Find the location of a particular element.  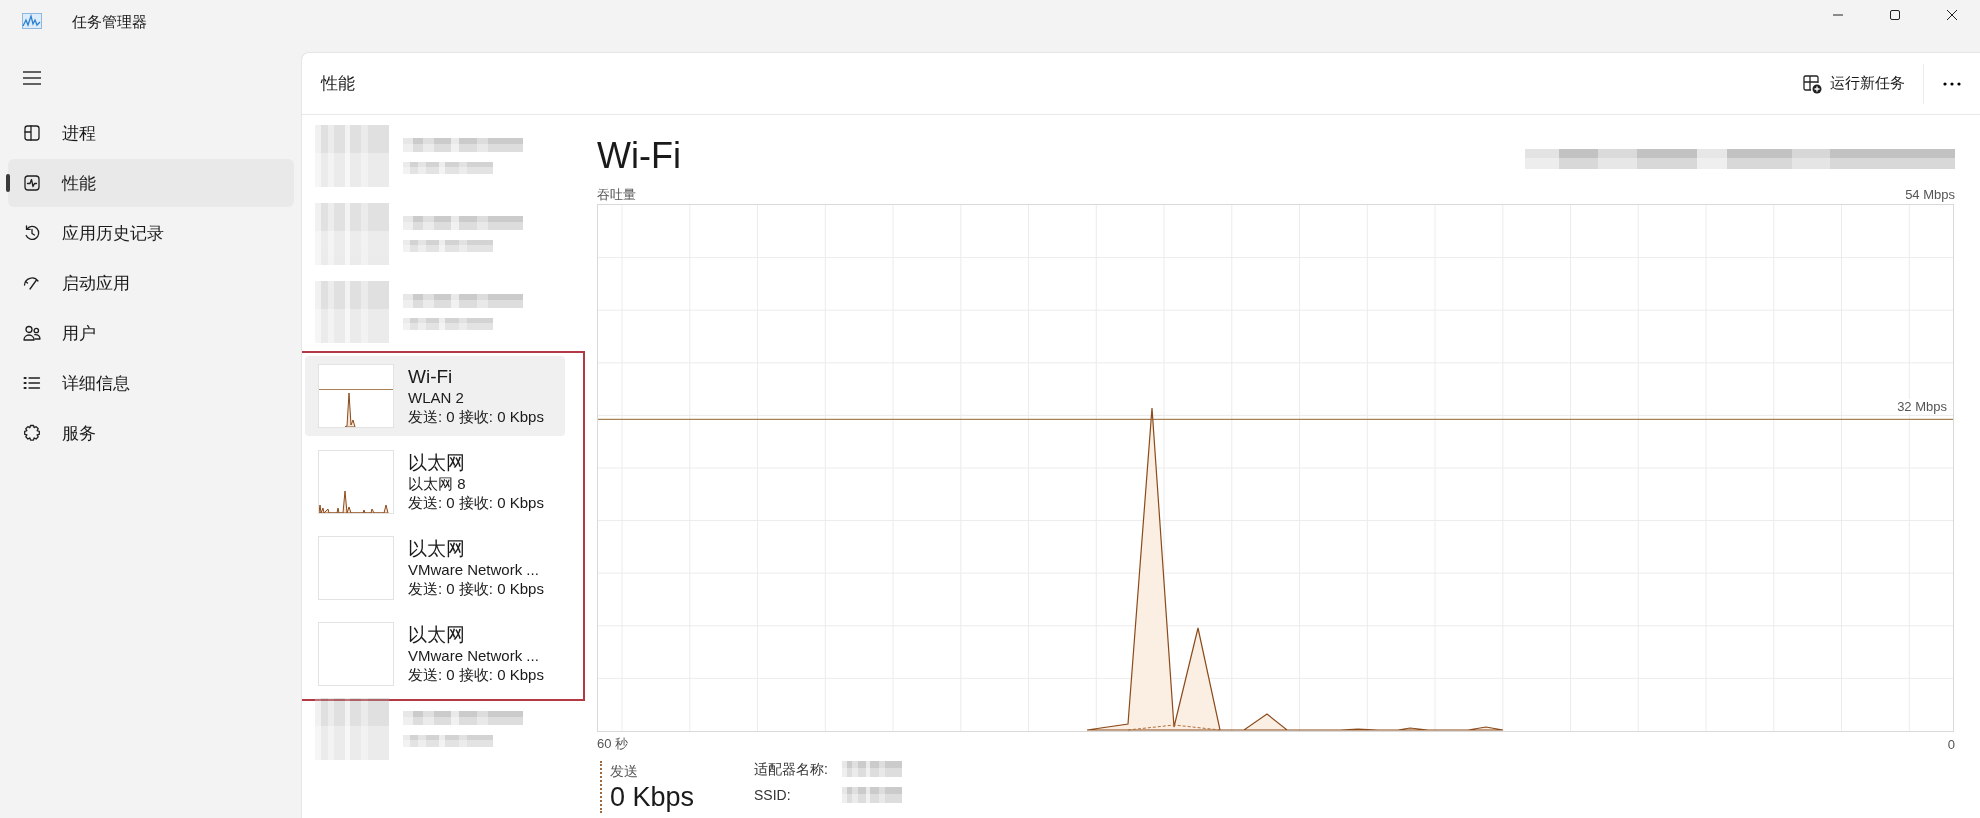

chart-label: 吞吐量 is located at coordinates (616, 195).